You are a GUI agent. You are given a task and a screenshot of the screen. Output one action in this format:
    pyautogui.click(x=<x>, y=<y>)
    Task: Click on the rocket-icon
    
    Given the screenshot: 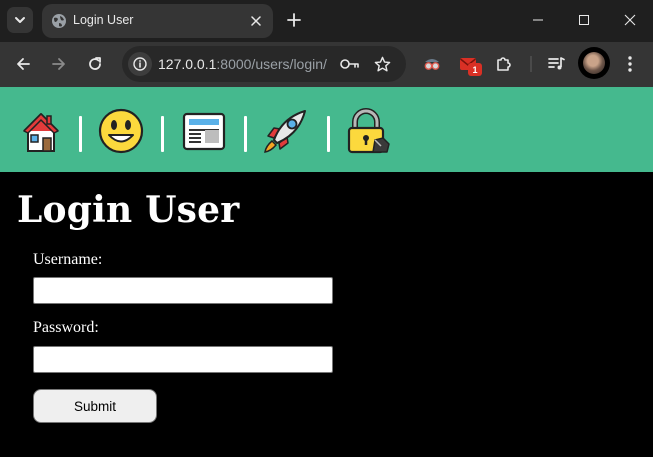 What is the action you would take?
    pyautogui.click(x=285, y=131)
    